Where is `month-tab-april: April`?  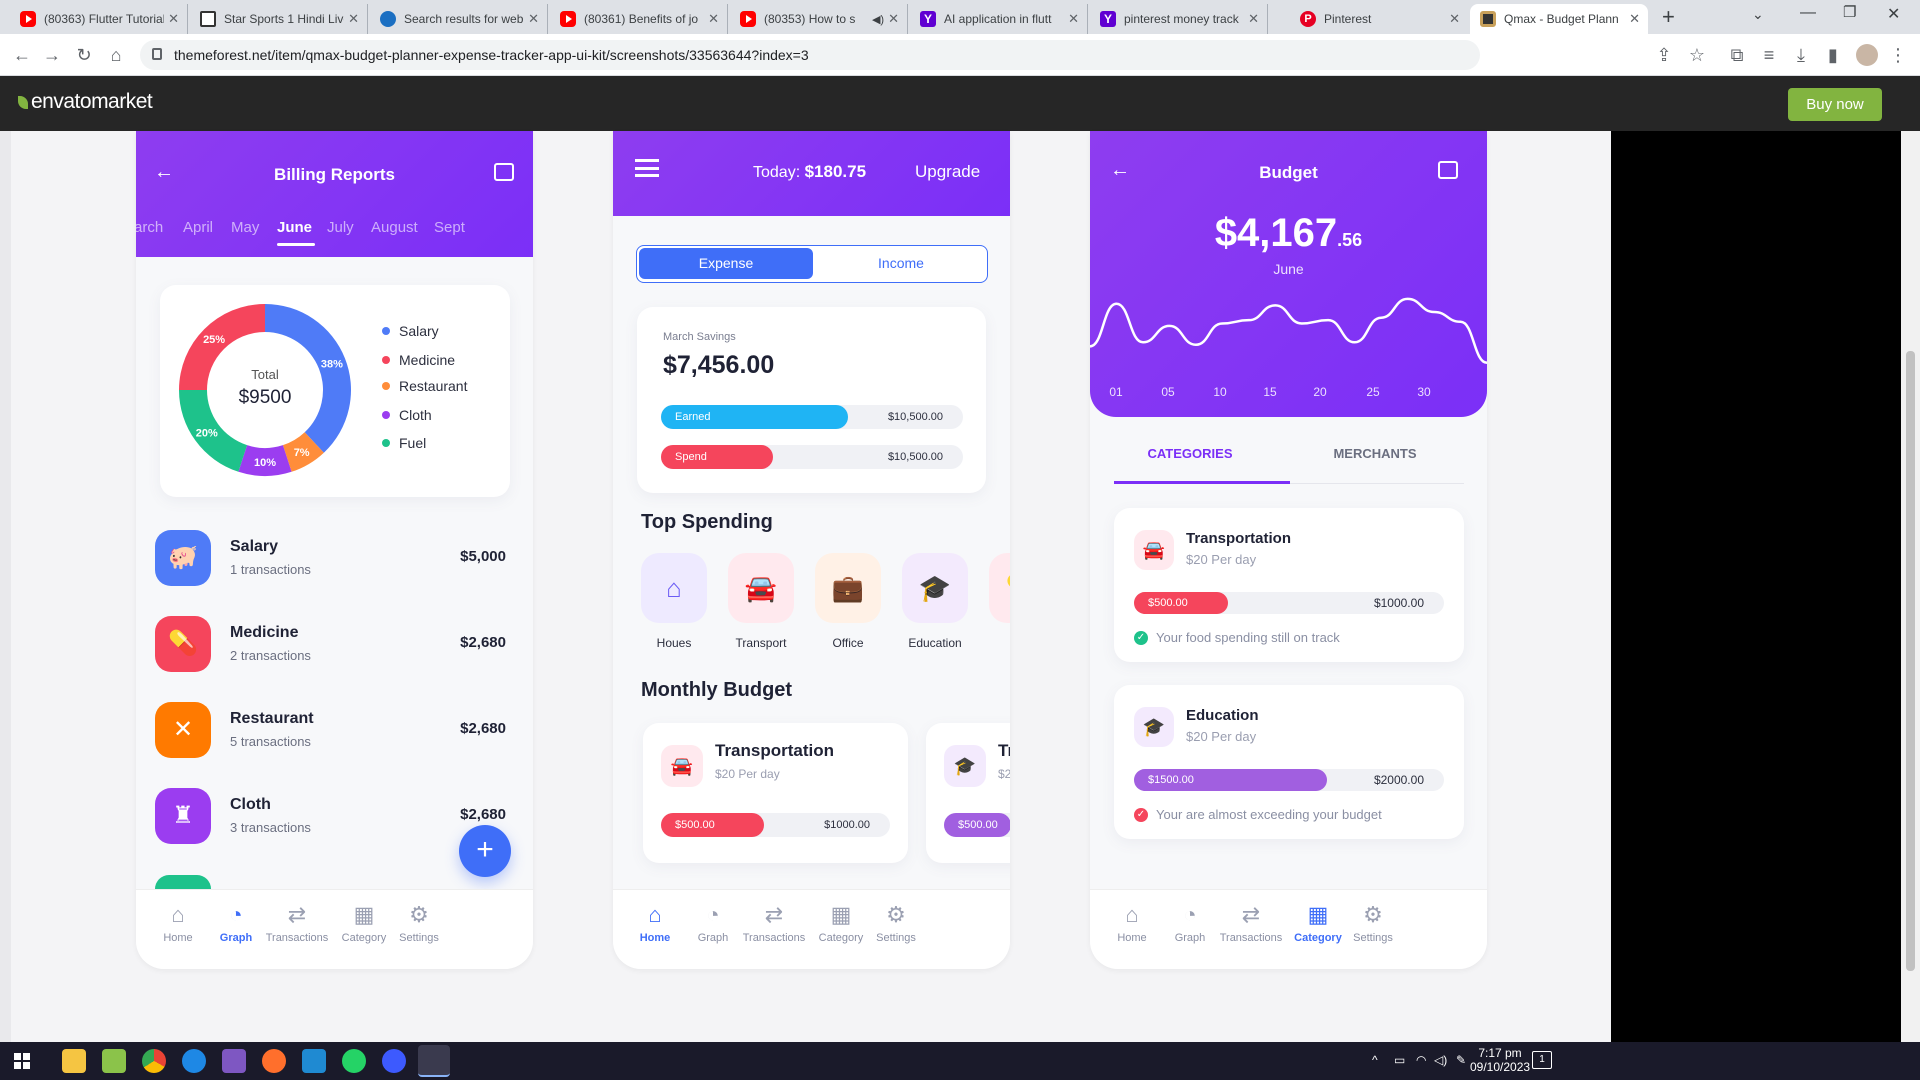
month-tab-april: April is located at coordinates (198, 227).